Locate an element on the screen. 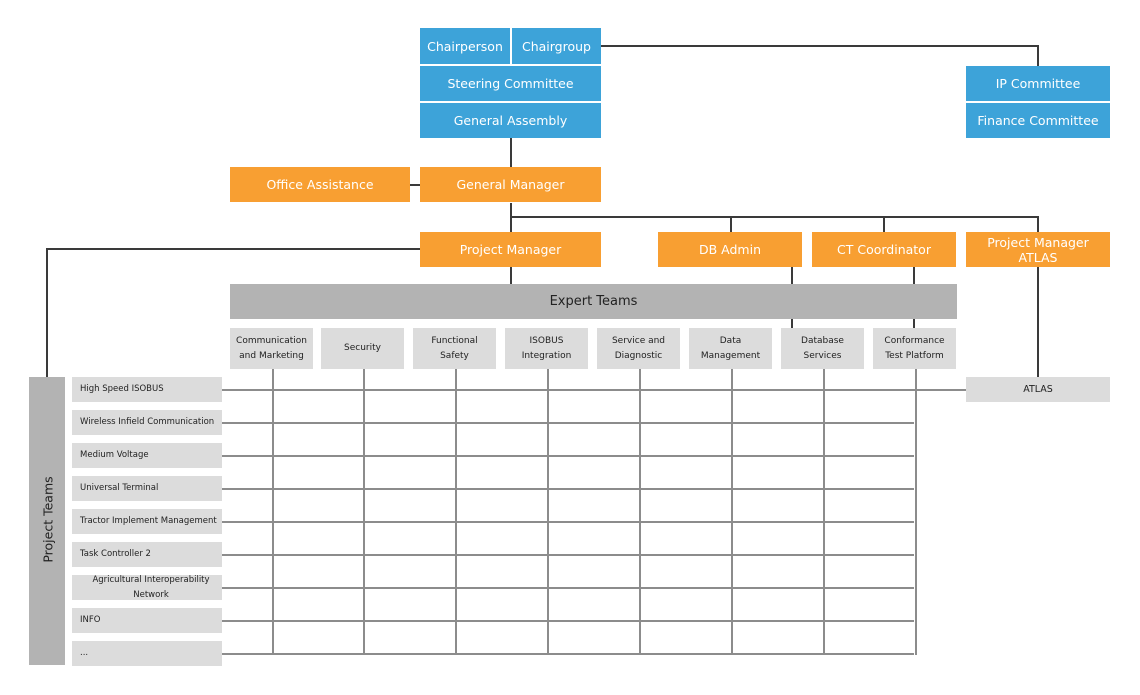 The height and width of the screenshot is (695, 1140). general-assembly-label: General Assembly is located at coordinates (510, 120).